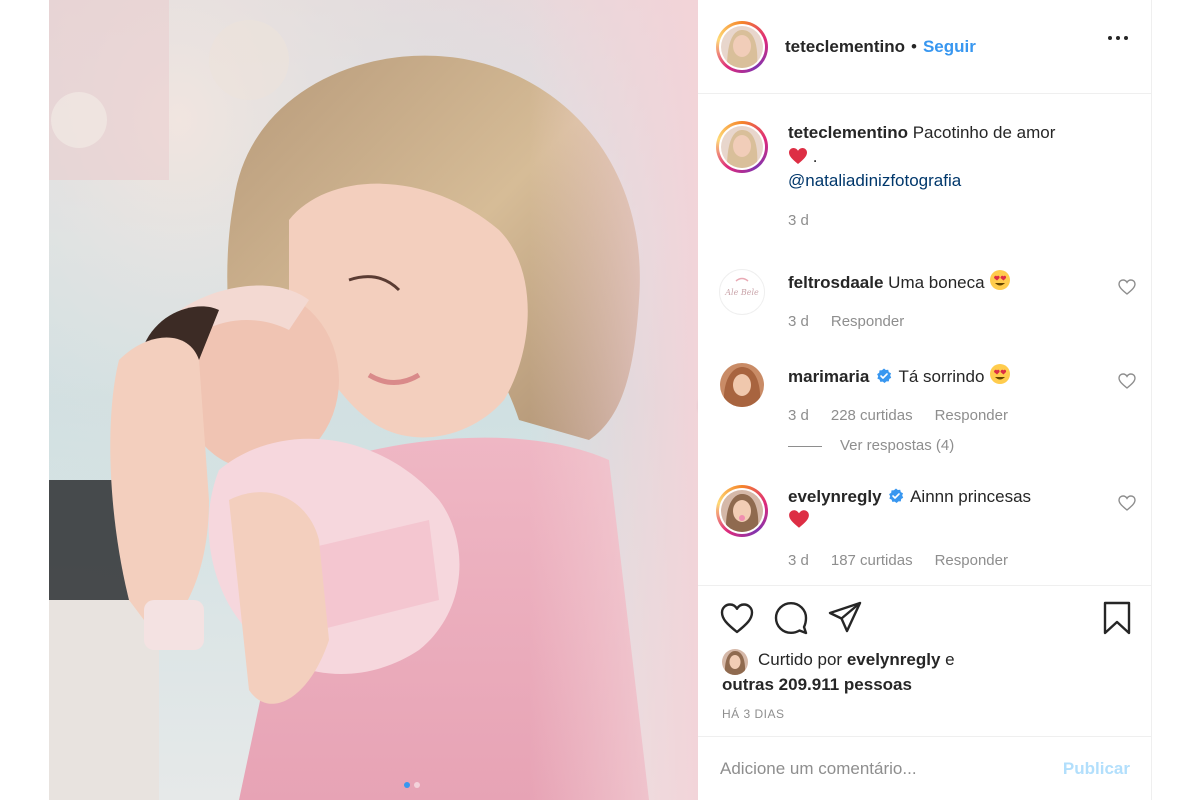 This screenshot has height=800, width=1200. What do you see at coordinates (897, 445) in the screenshot?
I see `view-replies-label: Ver respostas (4)` at bounding box center [897, 445].